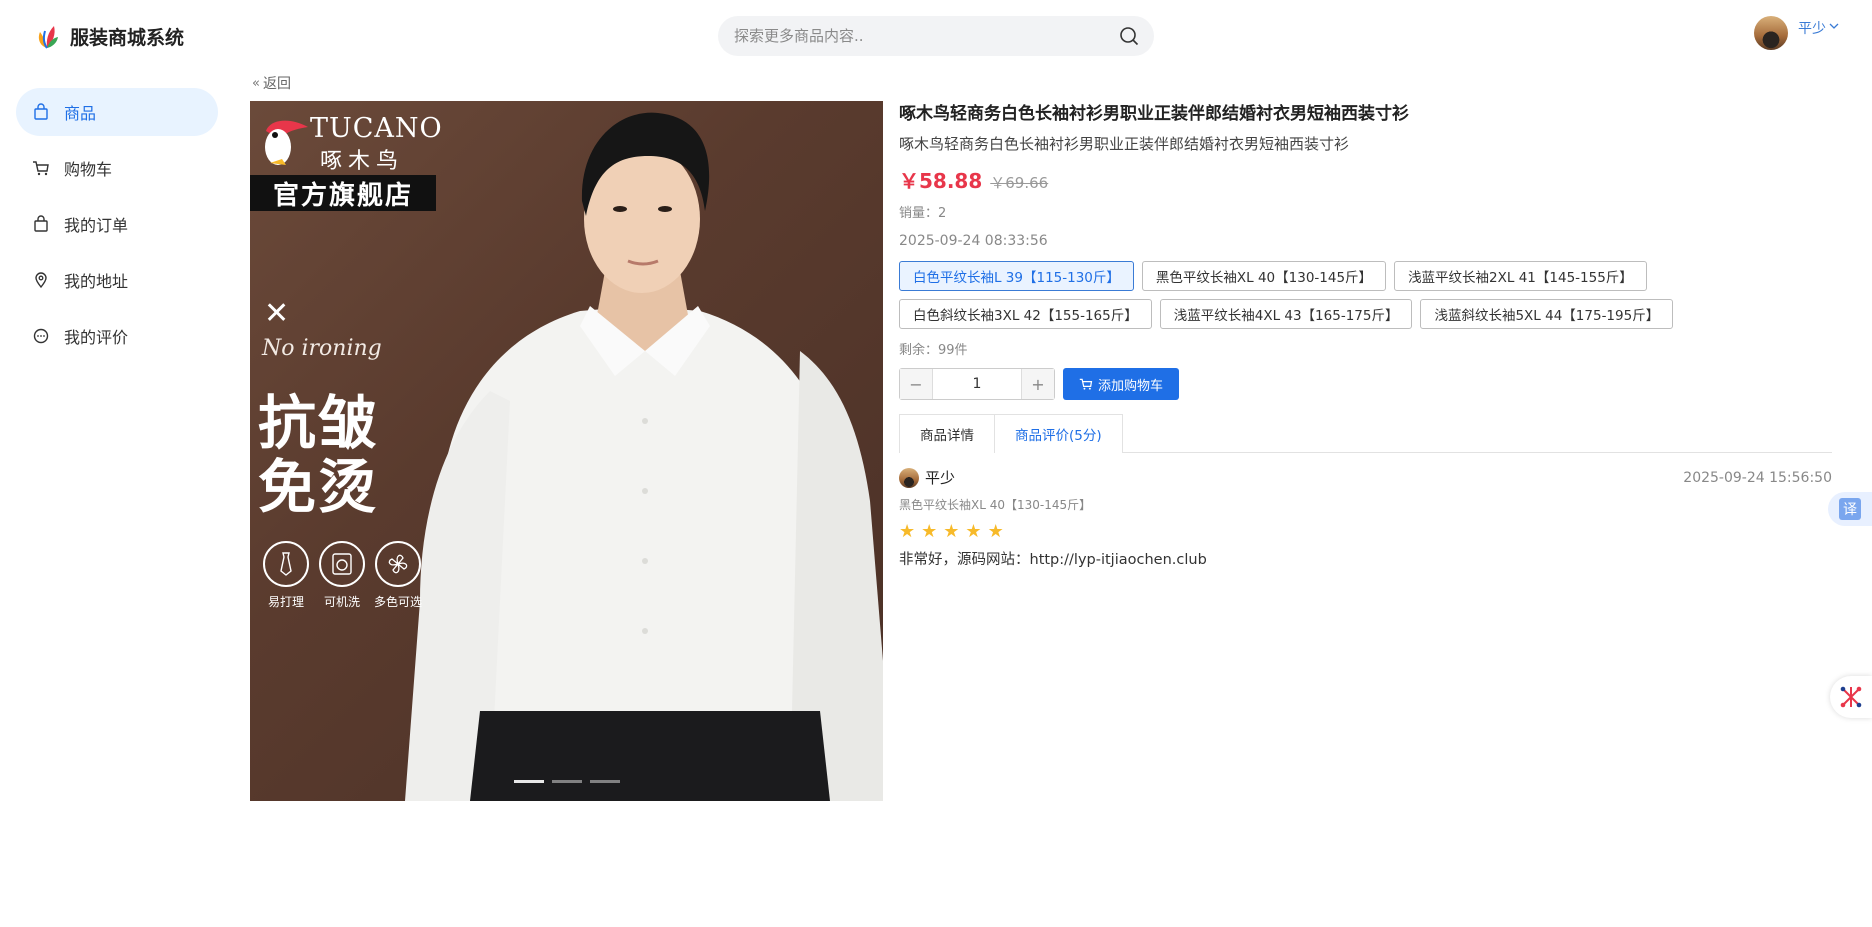  Describe the element at coordinates (916, 384) in the screenshot. I see `decrement-button: −` at that location.